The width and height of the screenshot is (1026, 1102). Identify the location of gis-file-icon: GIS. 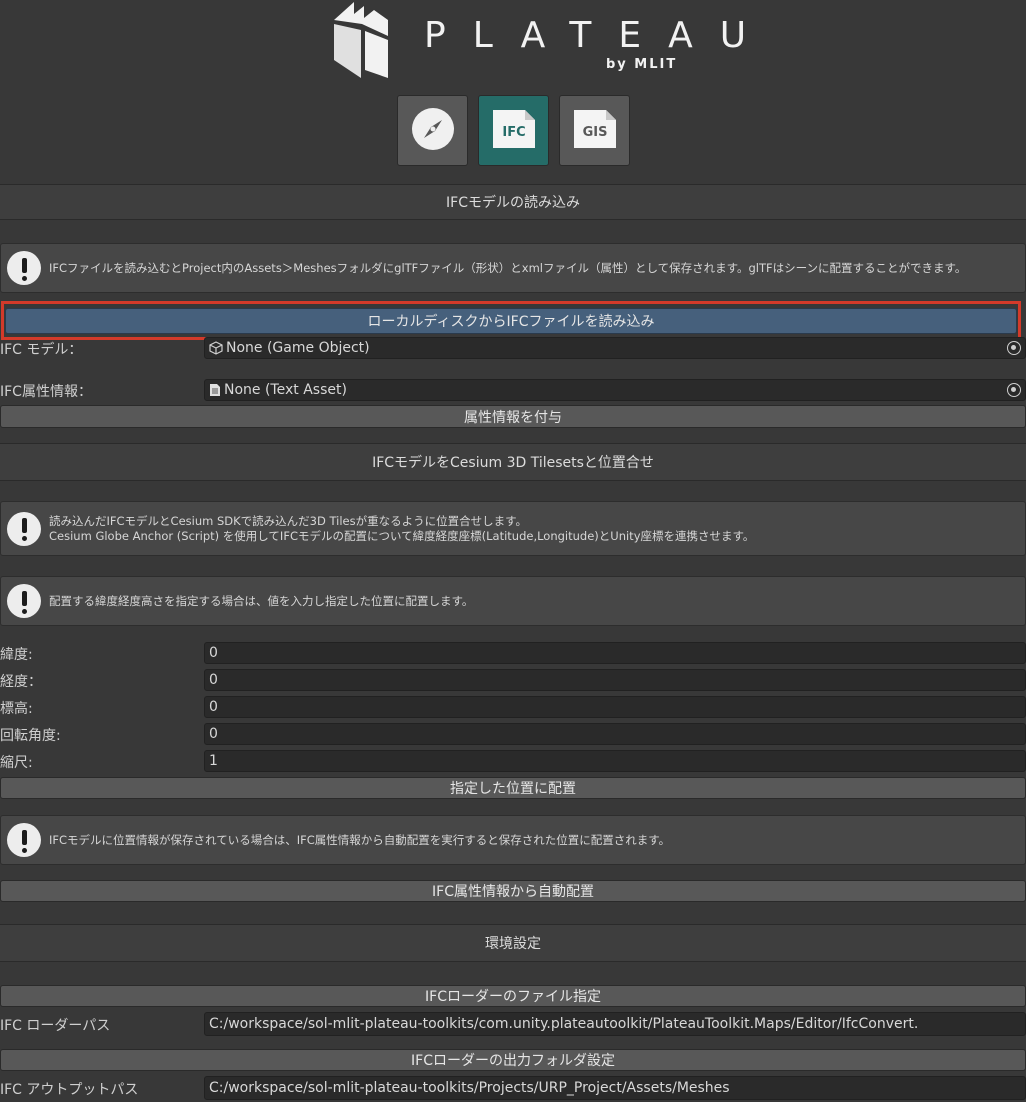
(594, 130).